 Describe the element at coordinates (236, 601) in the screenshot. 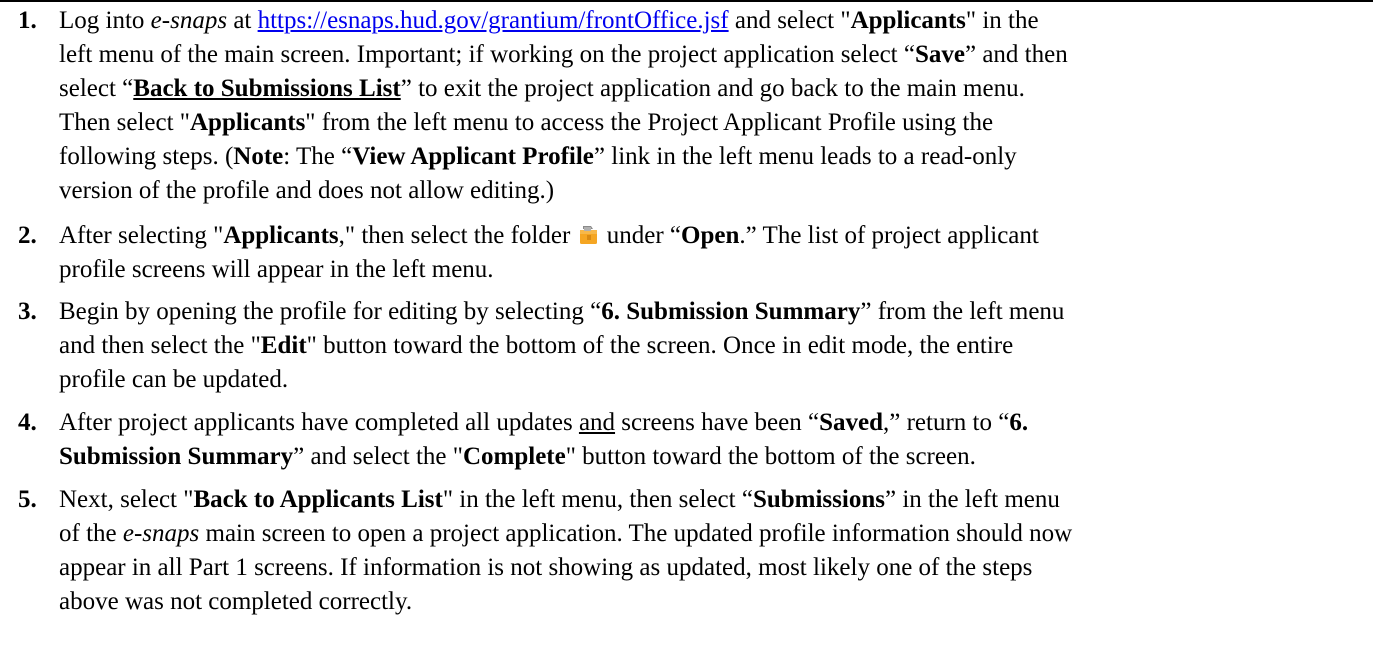

I see `text-line: above was not completed correctly.` at that location.